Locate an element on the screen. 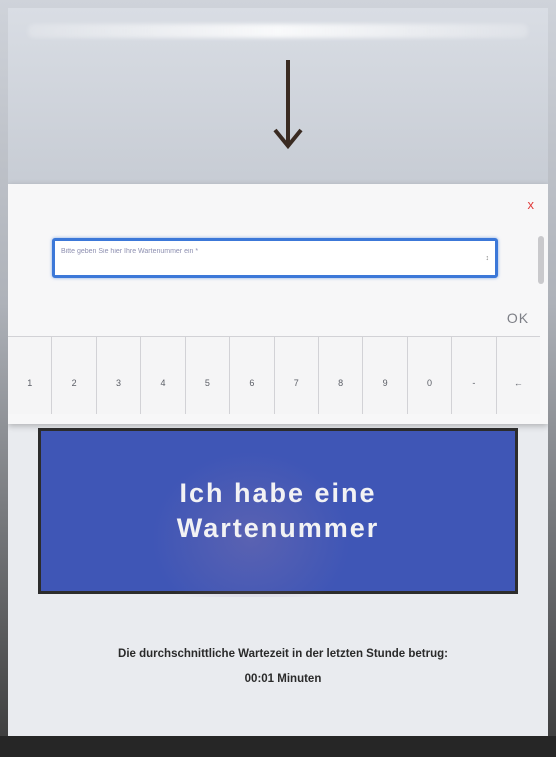 The width and height of the screenshot is (556, 757). key-4: 4 is located at coordinates (162, 375).